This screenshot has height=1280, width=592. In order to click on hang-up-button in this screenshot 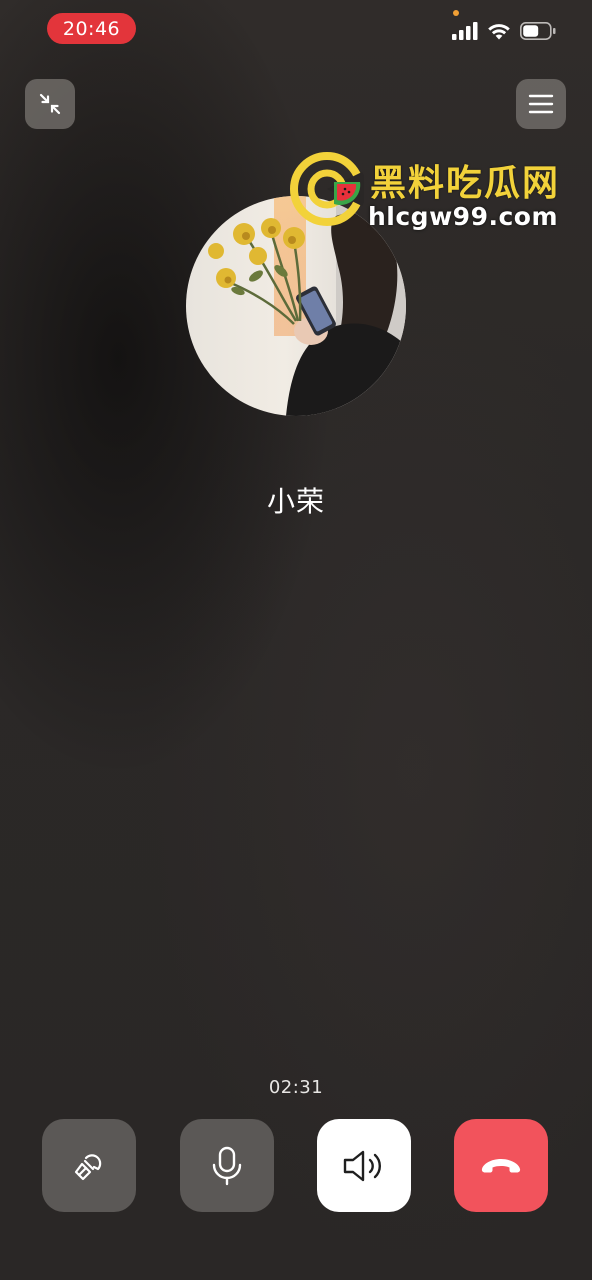, I will do `click(501, 1165)`.